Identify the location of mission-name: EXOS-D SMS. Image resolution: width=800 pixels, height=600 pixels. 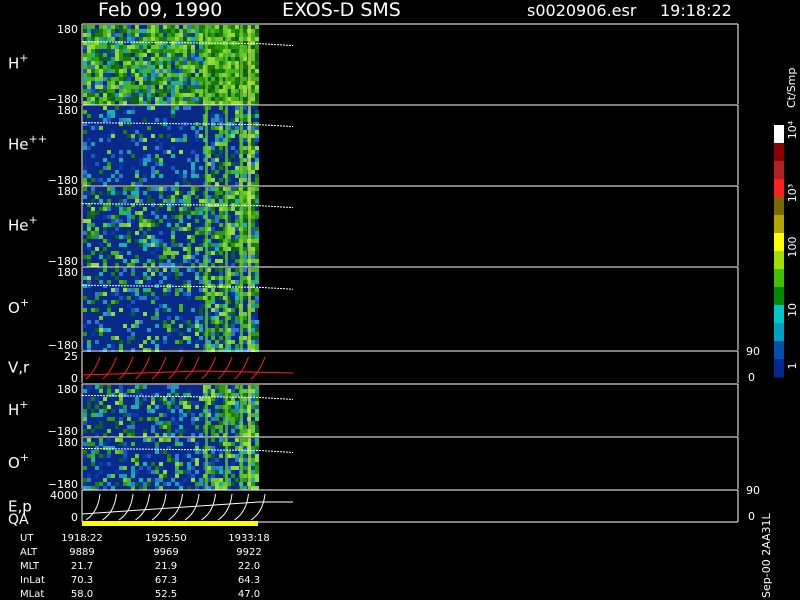
(341, 10).